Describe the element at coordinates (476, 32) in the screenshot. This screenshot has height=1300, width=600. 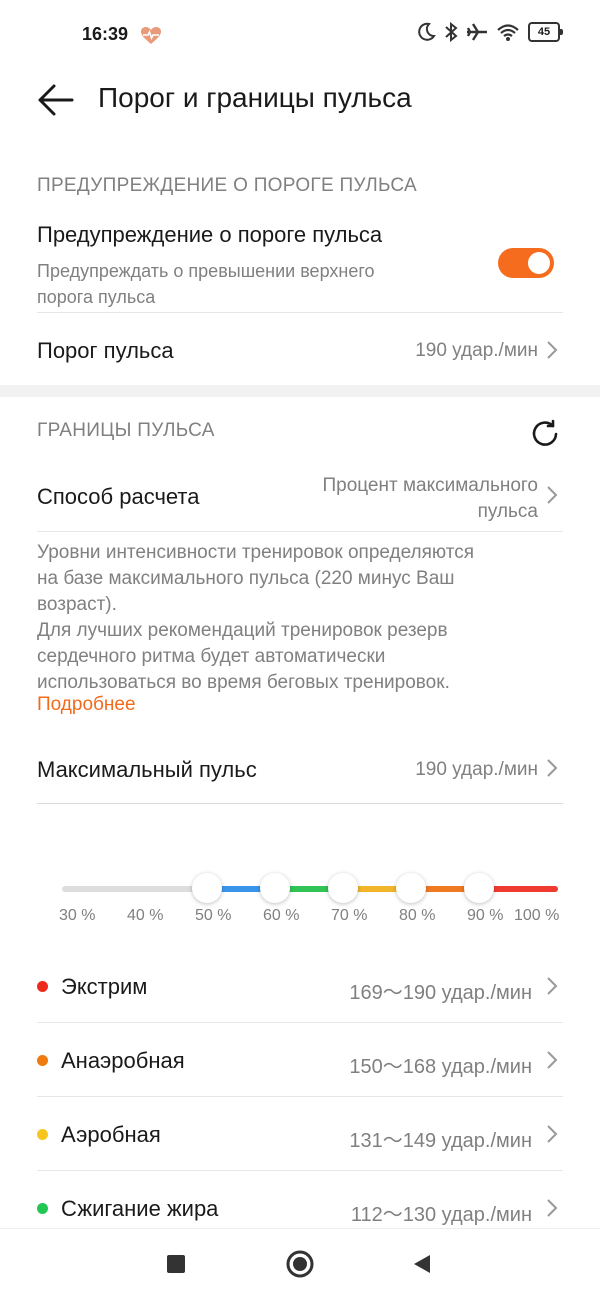
I see `airplane-icon` at that location.